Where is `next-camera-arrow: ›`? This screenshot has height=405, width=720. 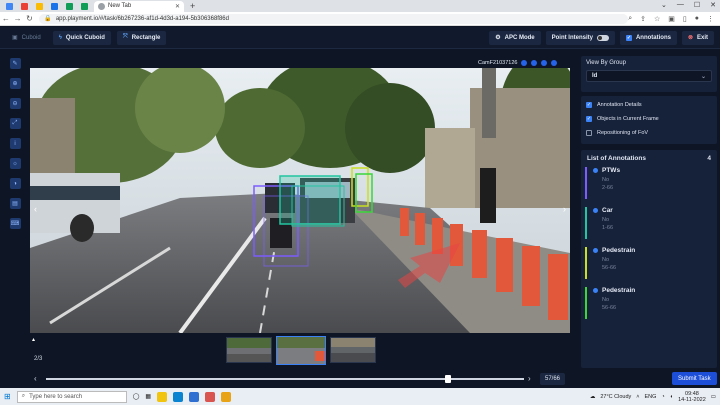 next-camera-arrow: › is located at coordinates (564, 209).